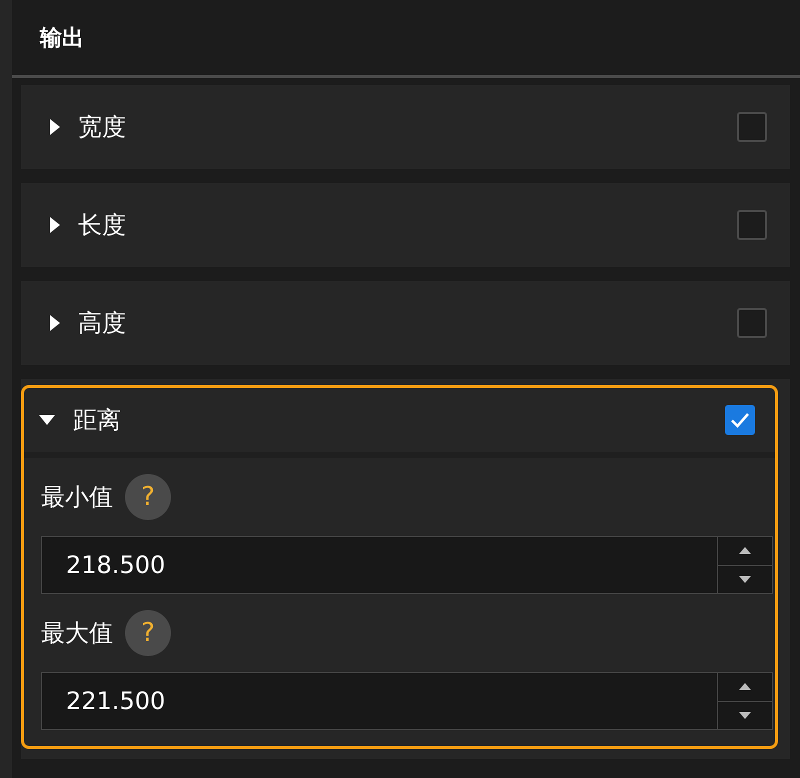 Image resolution: width=800 pixels, height=778 pixels. Describe the element at coordinates (405, 127) in the screenshot. I see `section-header: 宽度` at that location.